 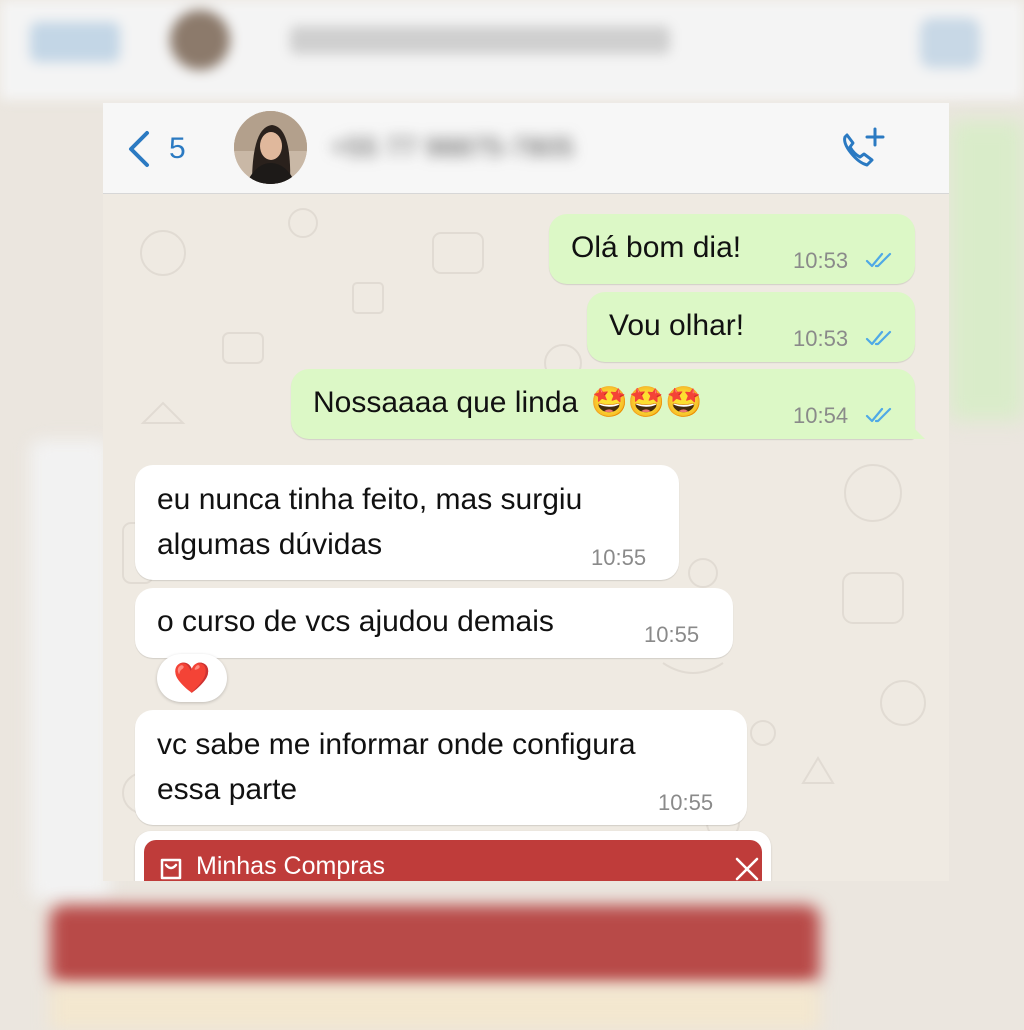 I want to click on shared-card-message: Minhas Compras, so click(x=453, y=856).